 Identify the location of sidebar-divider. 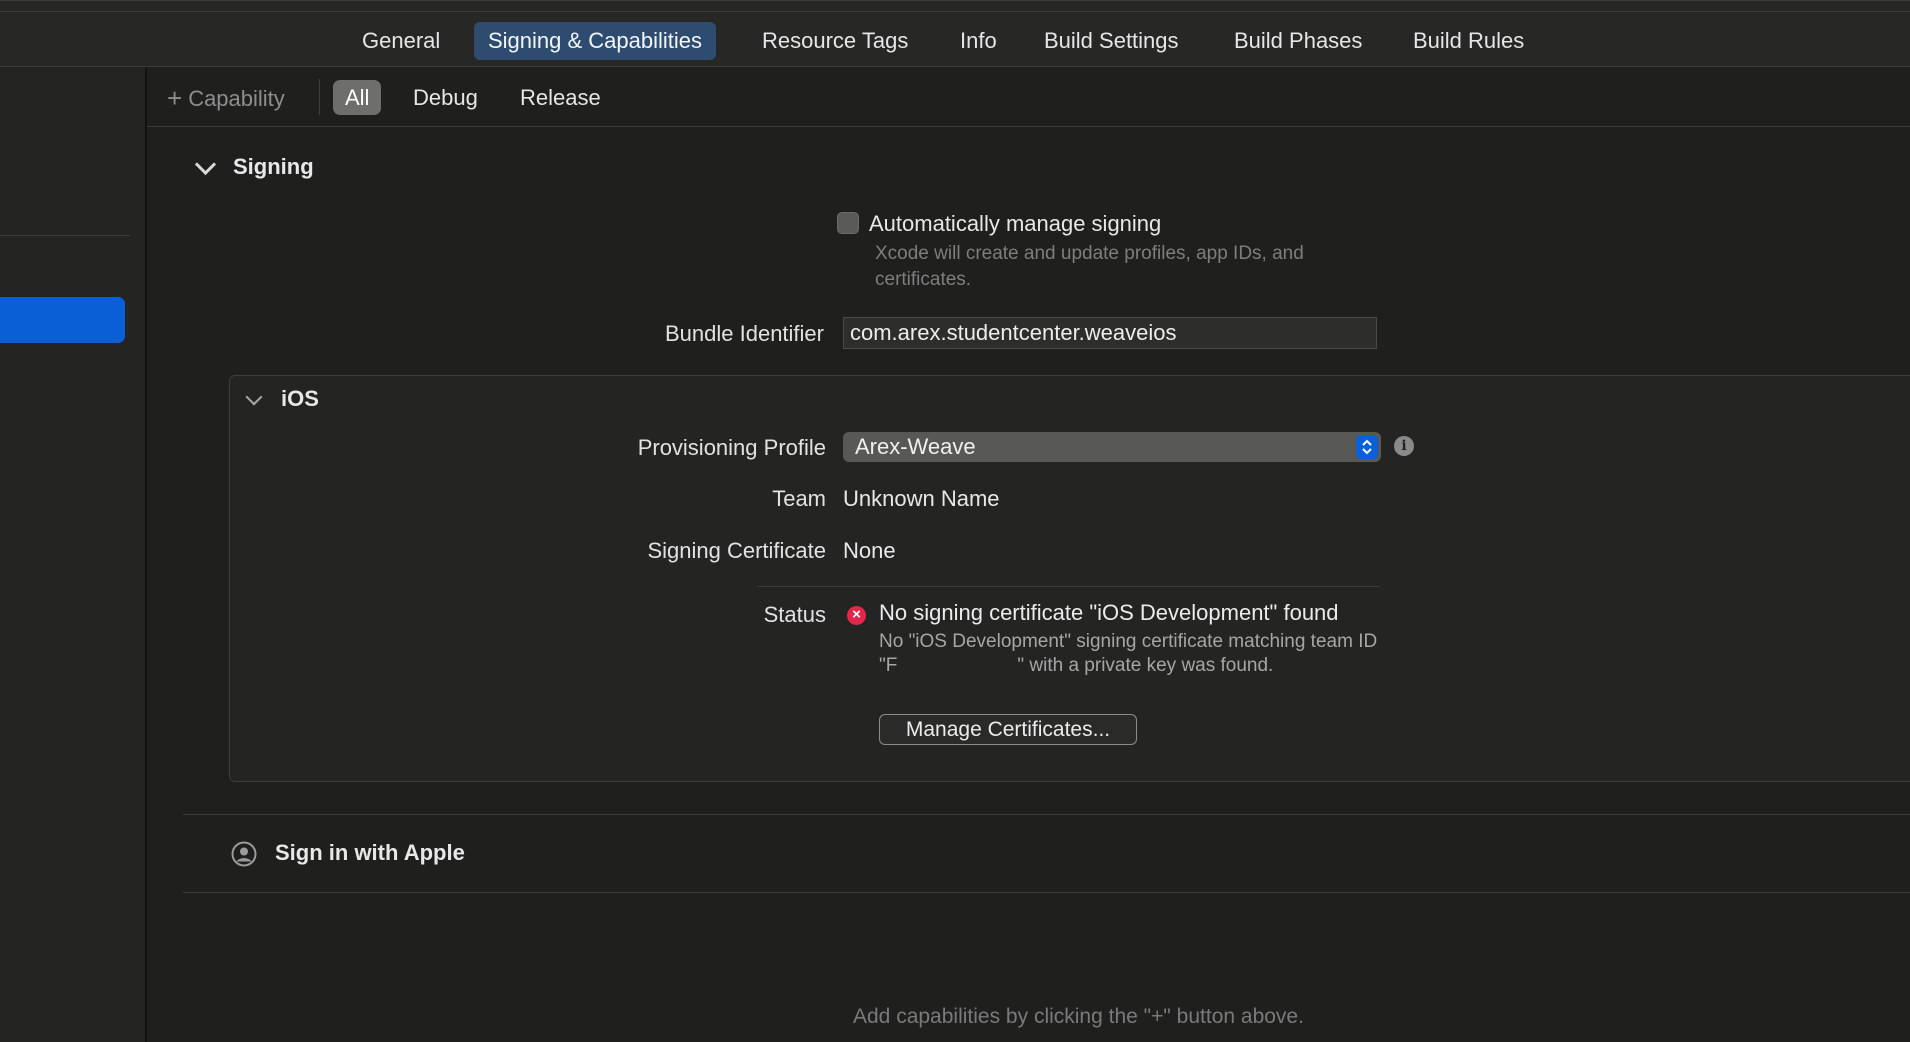
(65, 235).